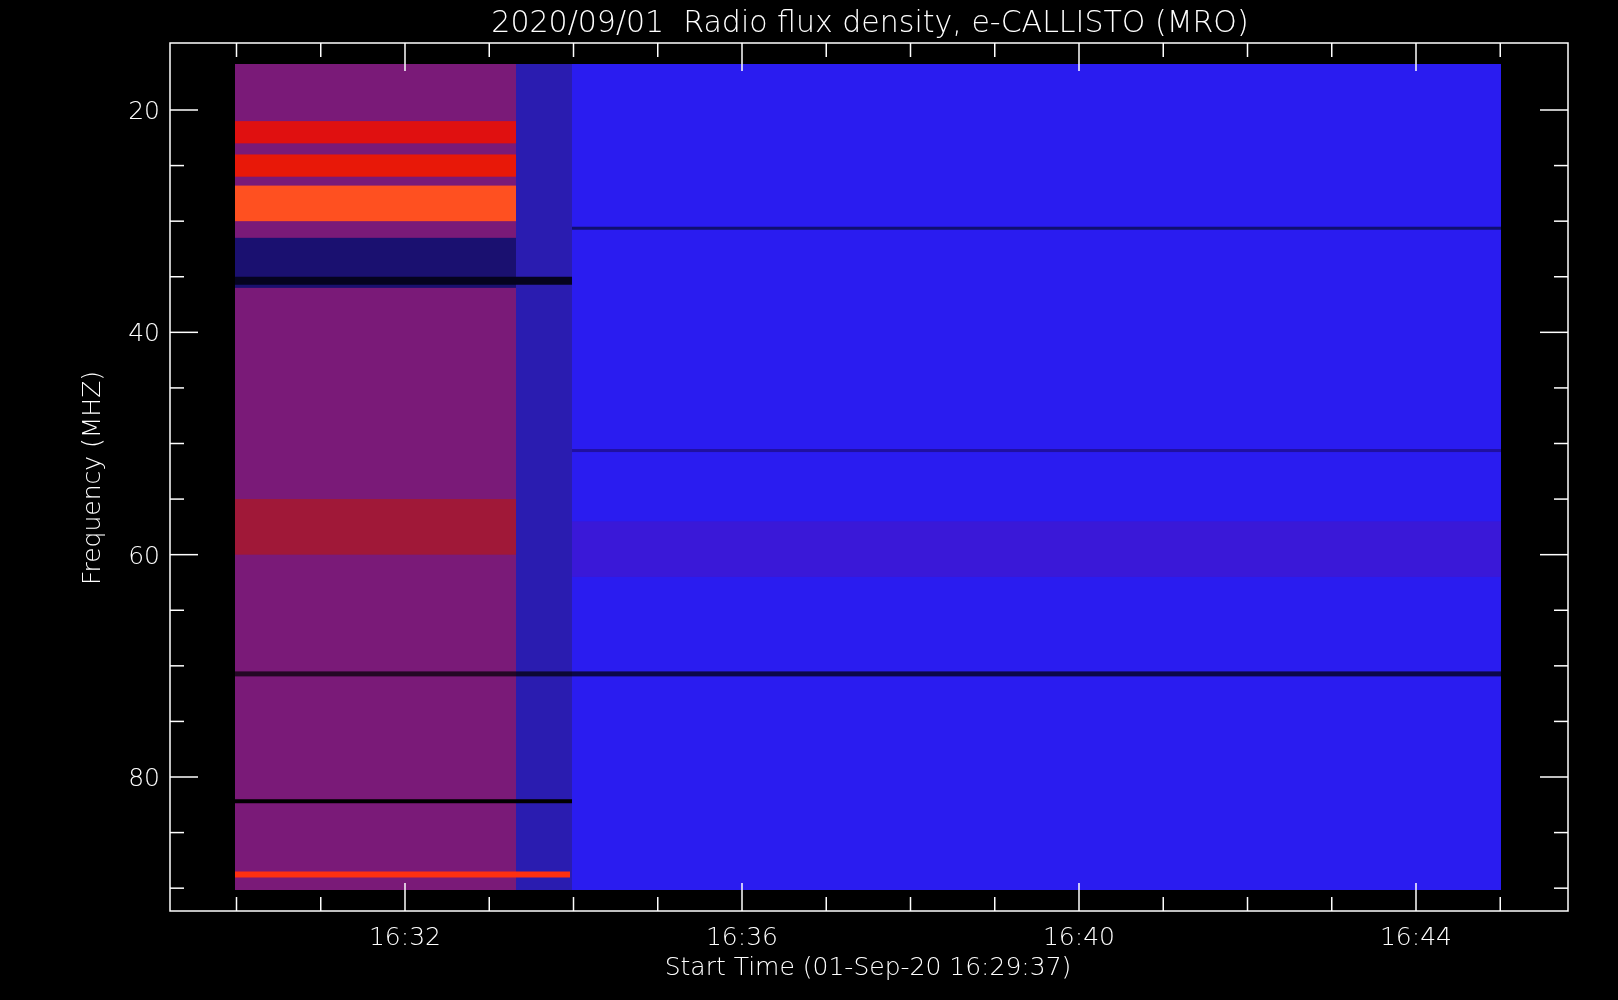 The width and height of the screenshot is (1618, 1000). What do you see at coordinates (870, 21) in the screenshot?
I see `plot-title: 2020/09/01 Radio flux density, e-CALLISTO (MRO)` at bounding box center [870, 21].